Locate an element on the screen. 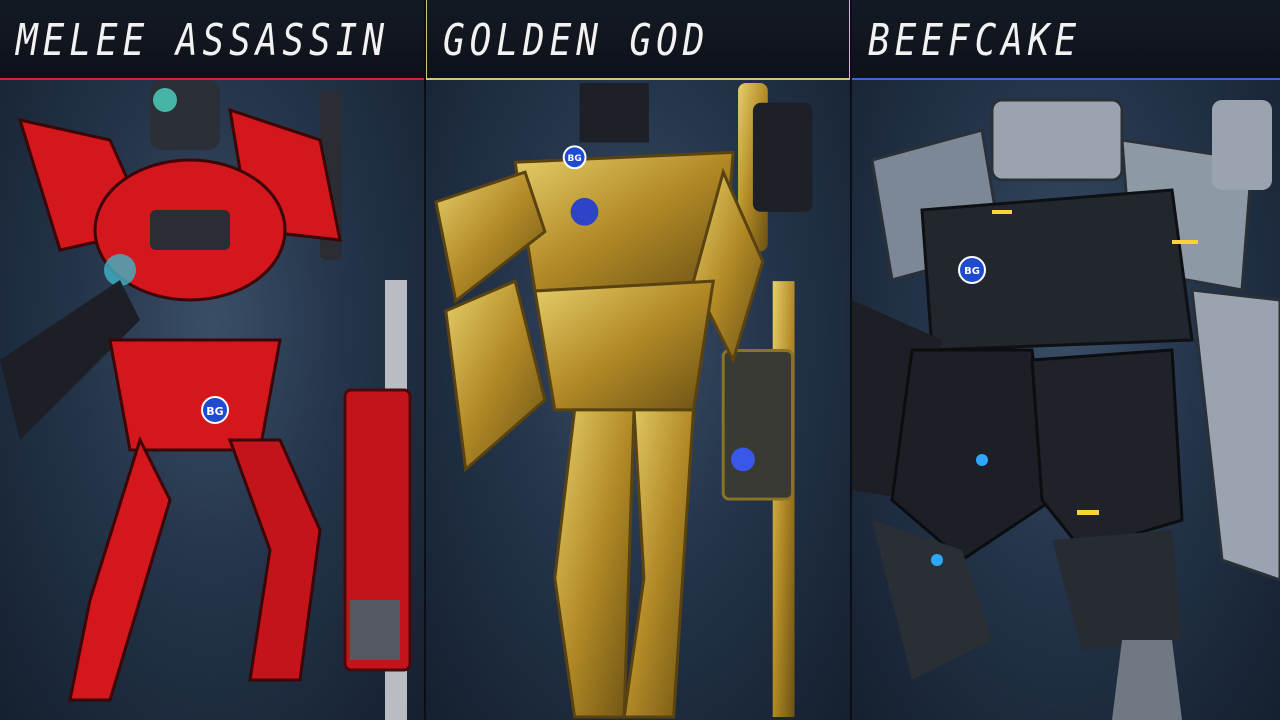 The height and width of the screenshot is (720, 1280). head-unit is located at coordinates (1057, 140).